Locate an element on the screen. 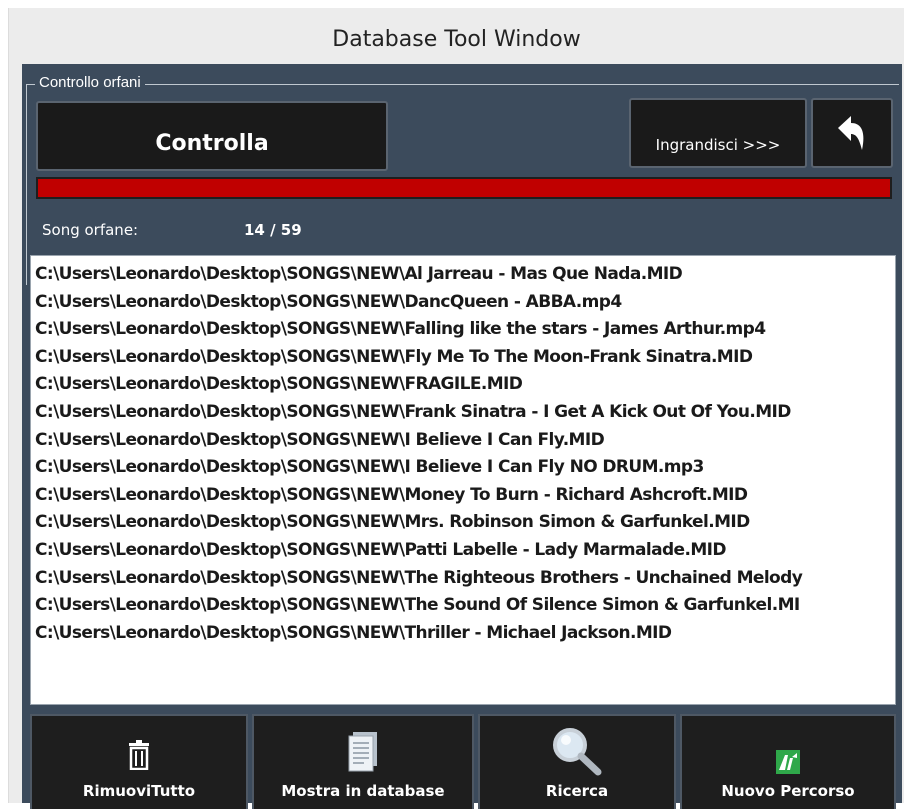 The image size is (905, 809). remove-all-button: RimuoviTutto is located at coordinates (139, 761).